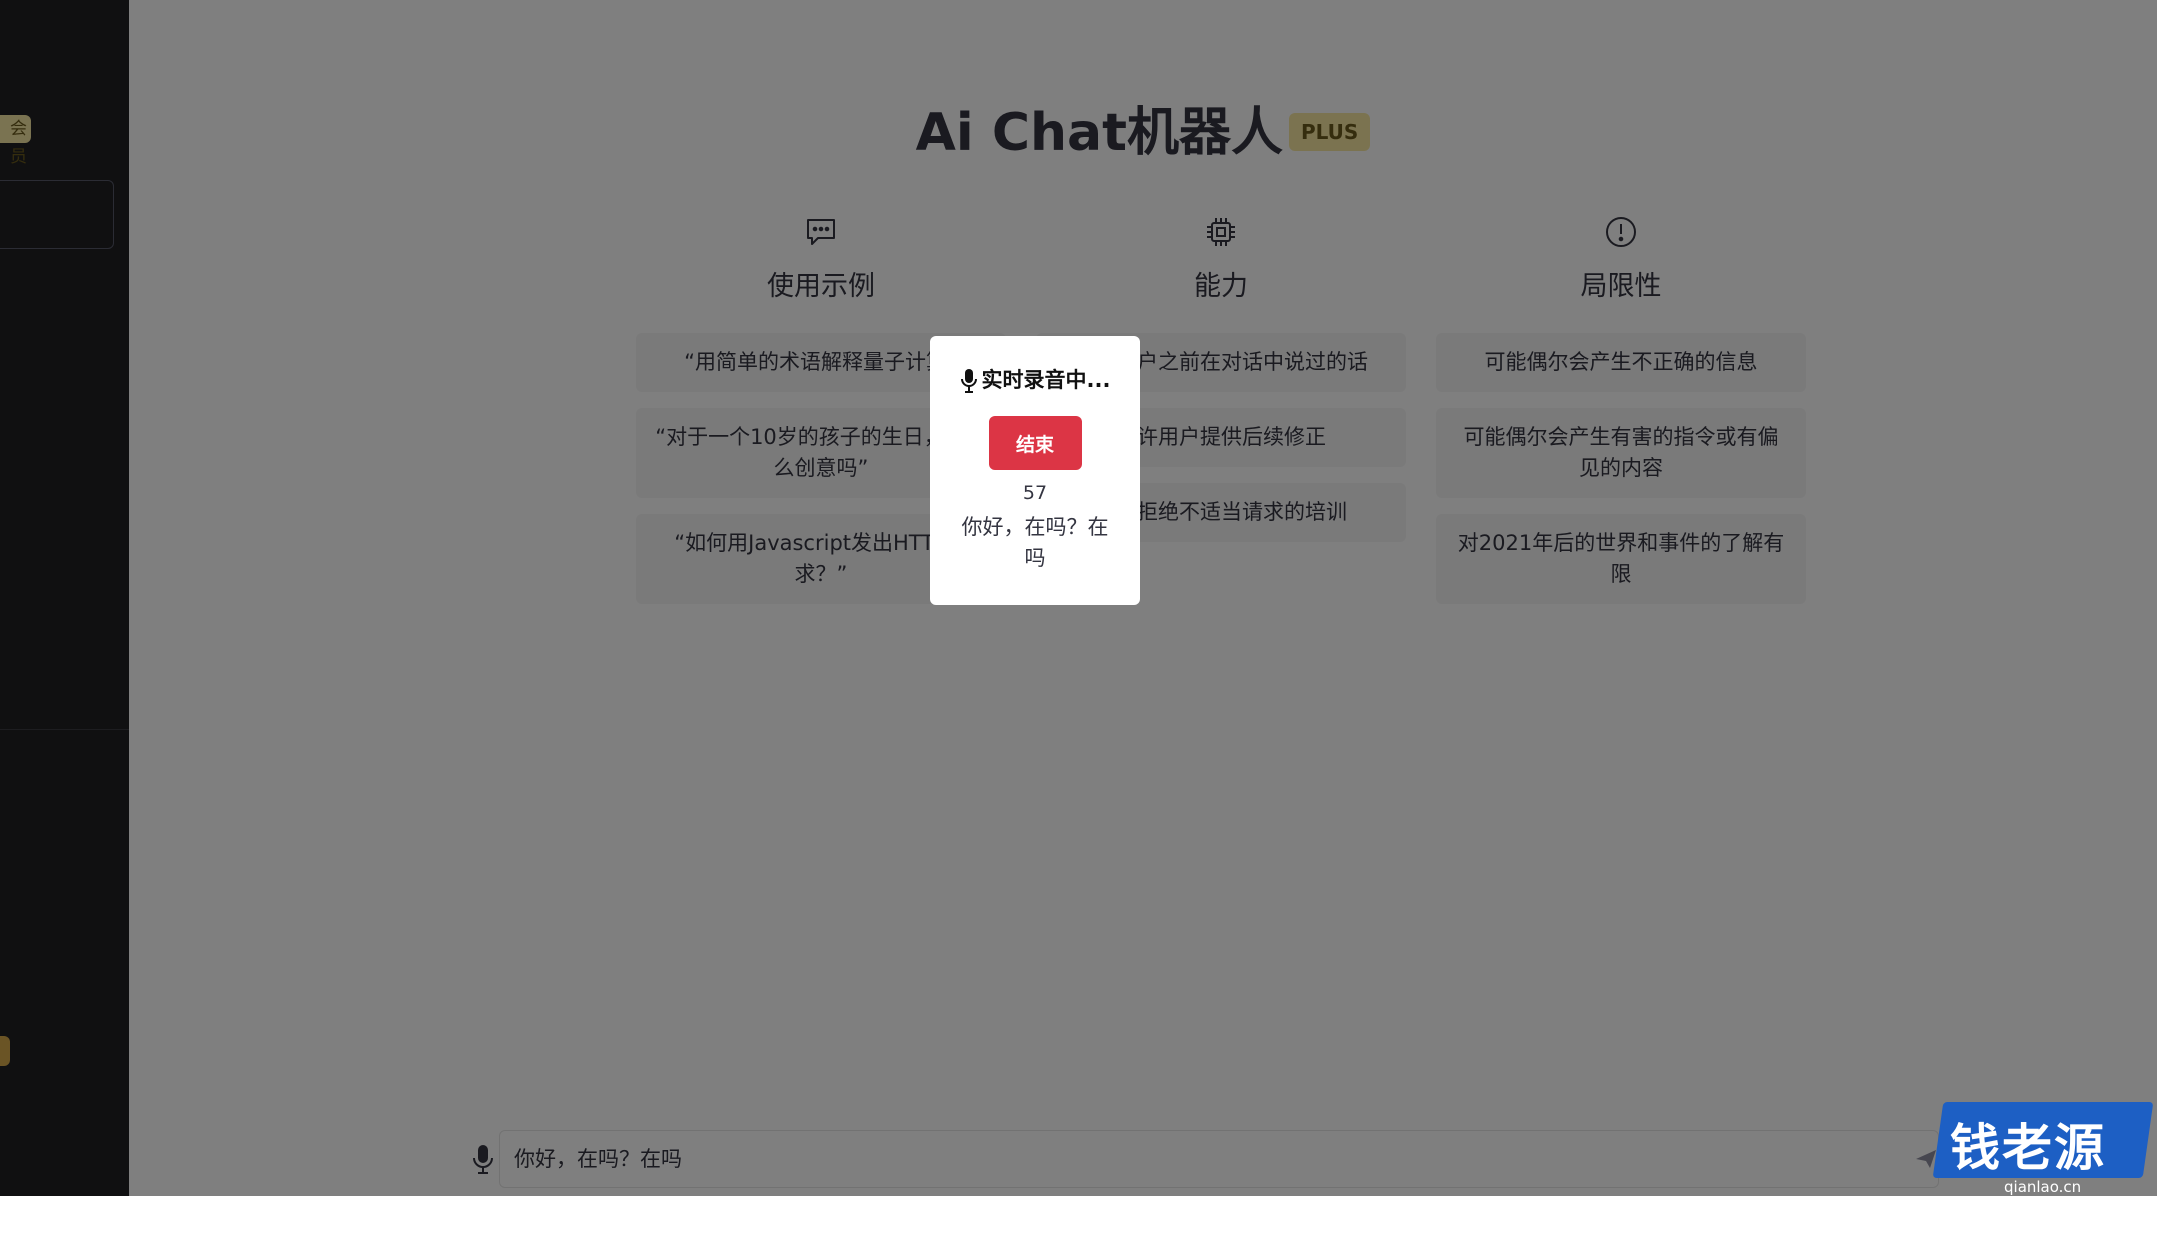 The height and width of the screenshot is (1252, 2157). I want to click on end-recording-button: 结束, so click(1035, 443).